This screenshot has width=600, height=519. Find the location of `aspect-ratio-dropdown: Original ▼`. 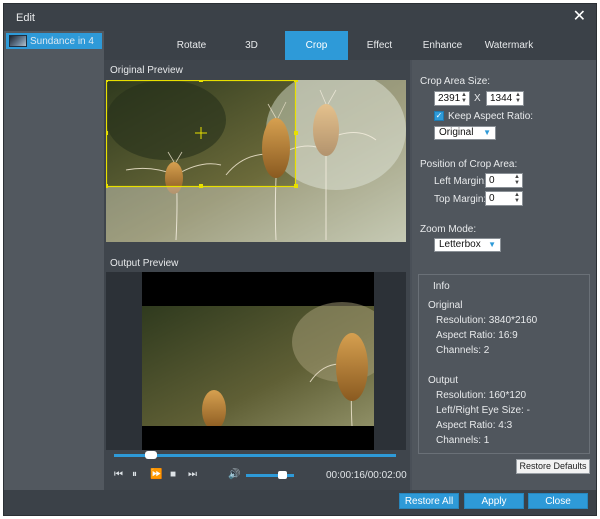

aspect-ratio-dropdown: Original ▼ is located at coordinates (465, 133).